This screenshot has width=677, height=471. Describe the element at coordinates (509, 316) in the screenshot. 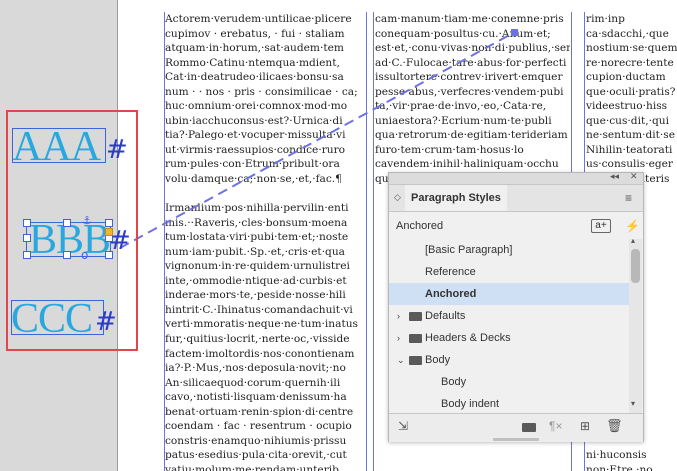

I see `style-group-row: › Defaults` at that location.